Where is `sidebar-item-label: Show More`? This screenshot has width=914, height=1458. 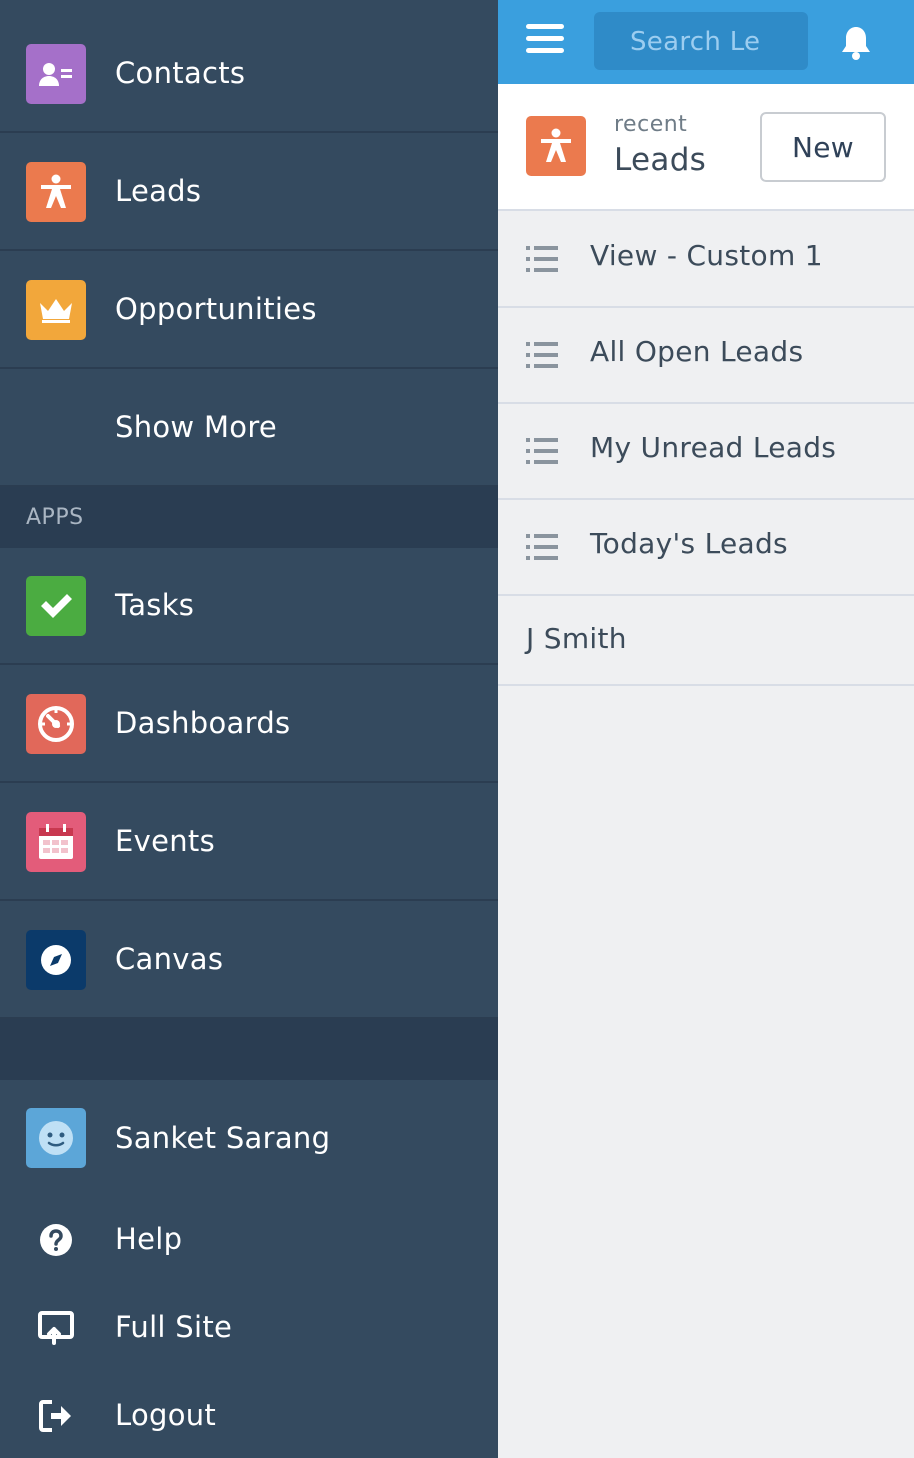
sidebar-item-label: Show More is located at coordinates (196, 427).